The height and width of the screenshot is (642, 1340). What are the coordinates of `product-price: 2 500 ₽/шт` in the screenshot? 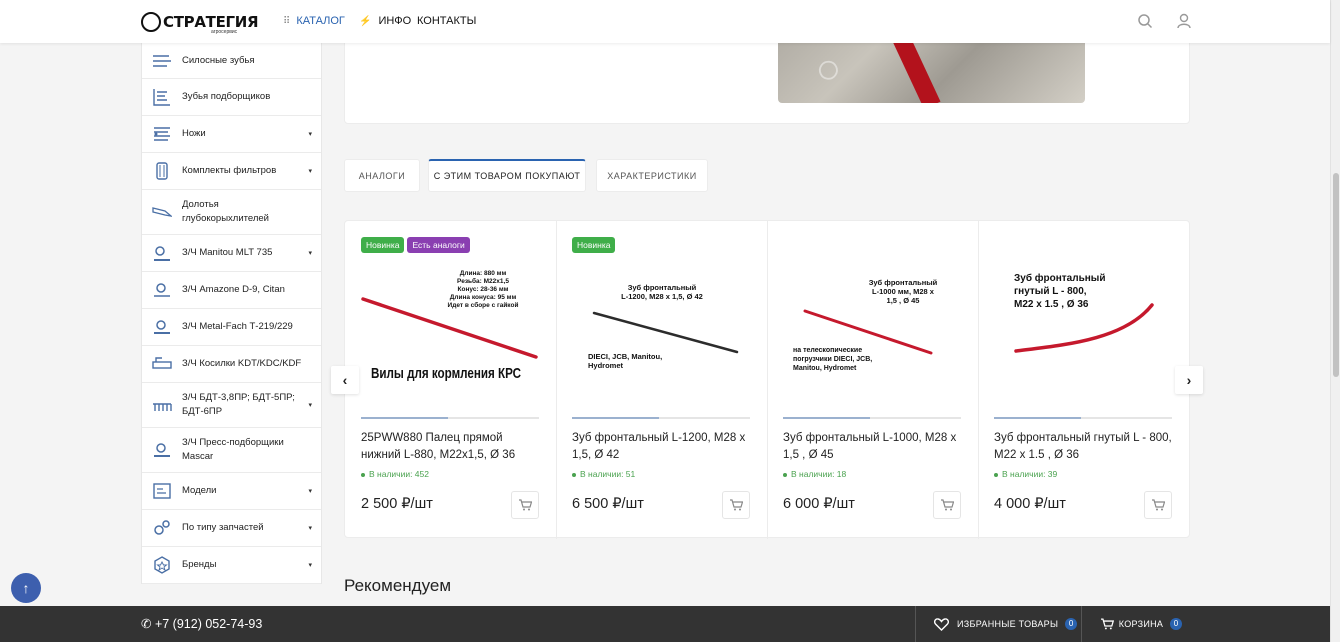 It's located at (397, 504).